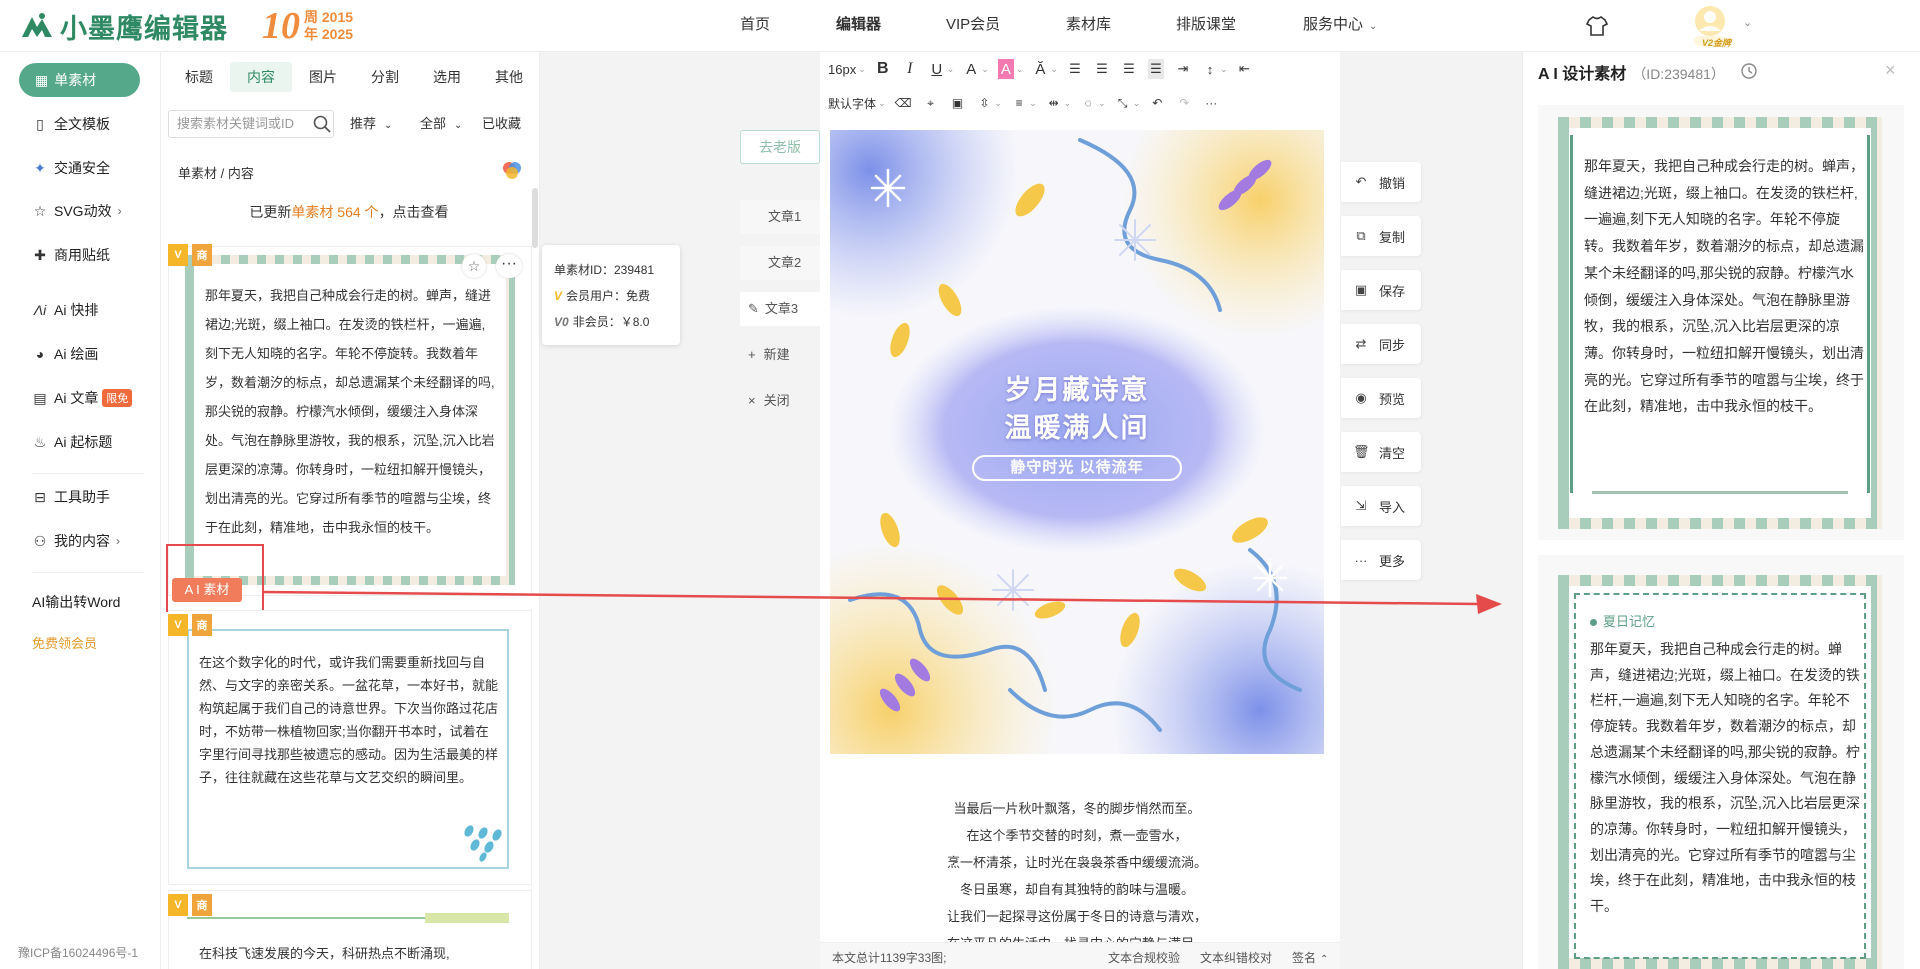  I want to click on chevron-down-icon: ⌄, so click(1747, 22).